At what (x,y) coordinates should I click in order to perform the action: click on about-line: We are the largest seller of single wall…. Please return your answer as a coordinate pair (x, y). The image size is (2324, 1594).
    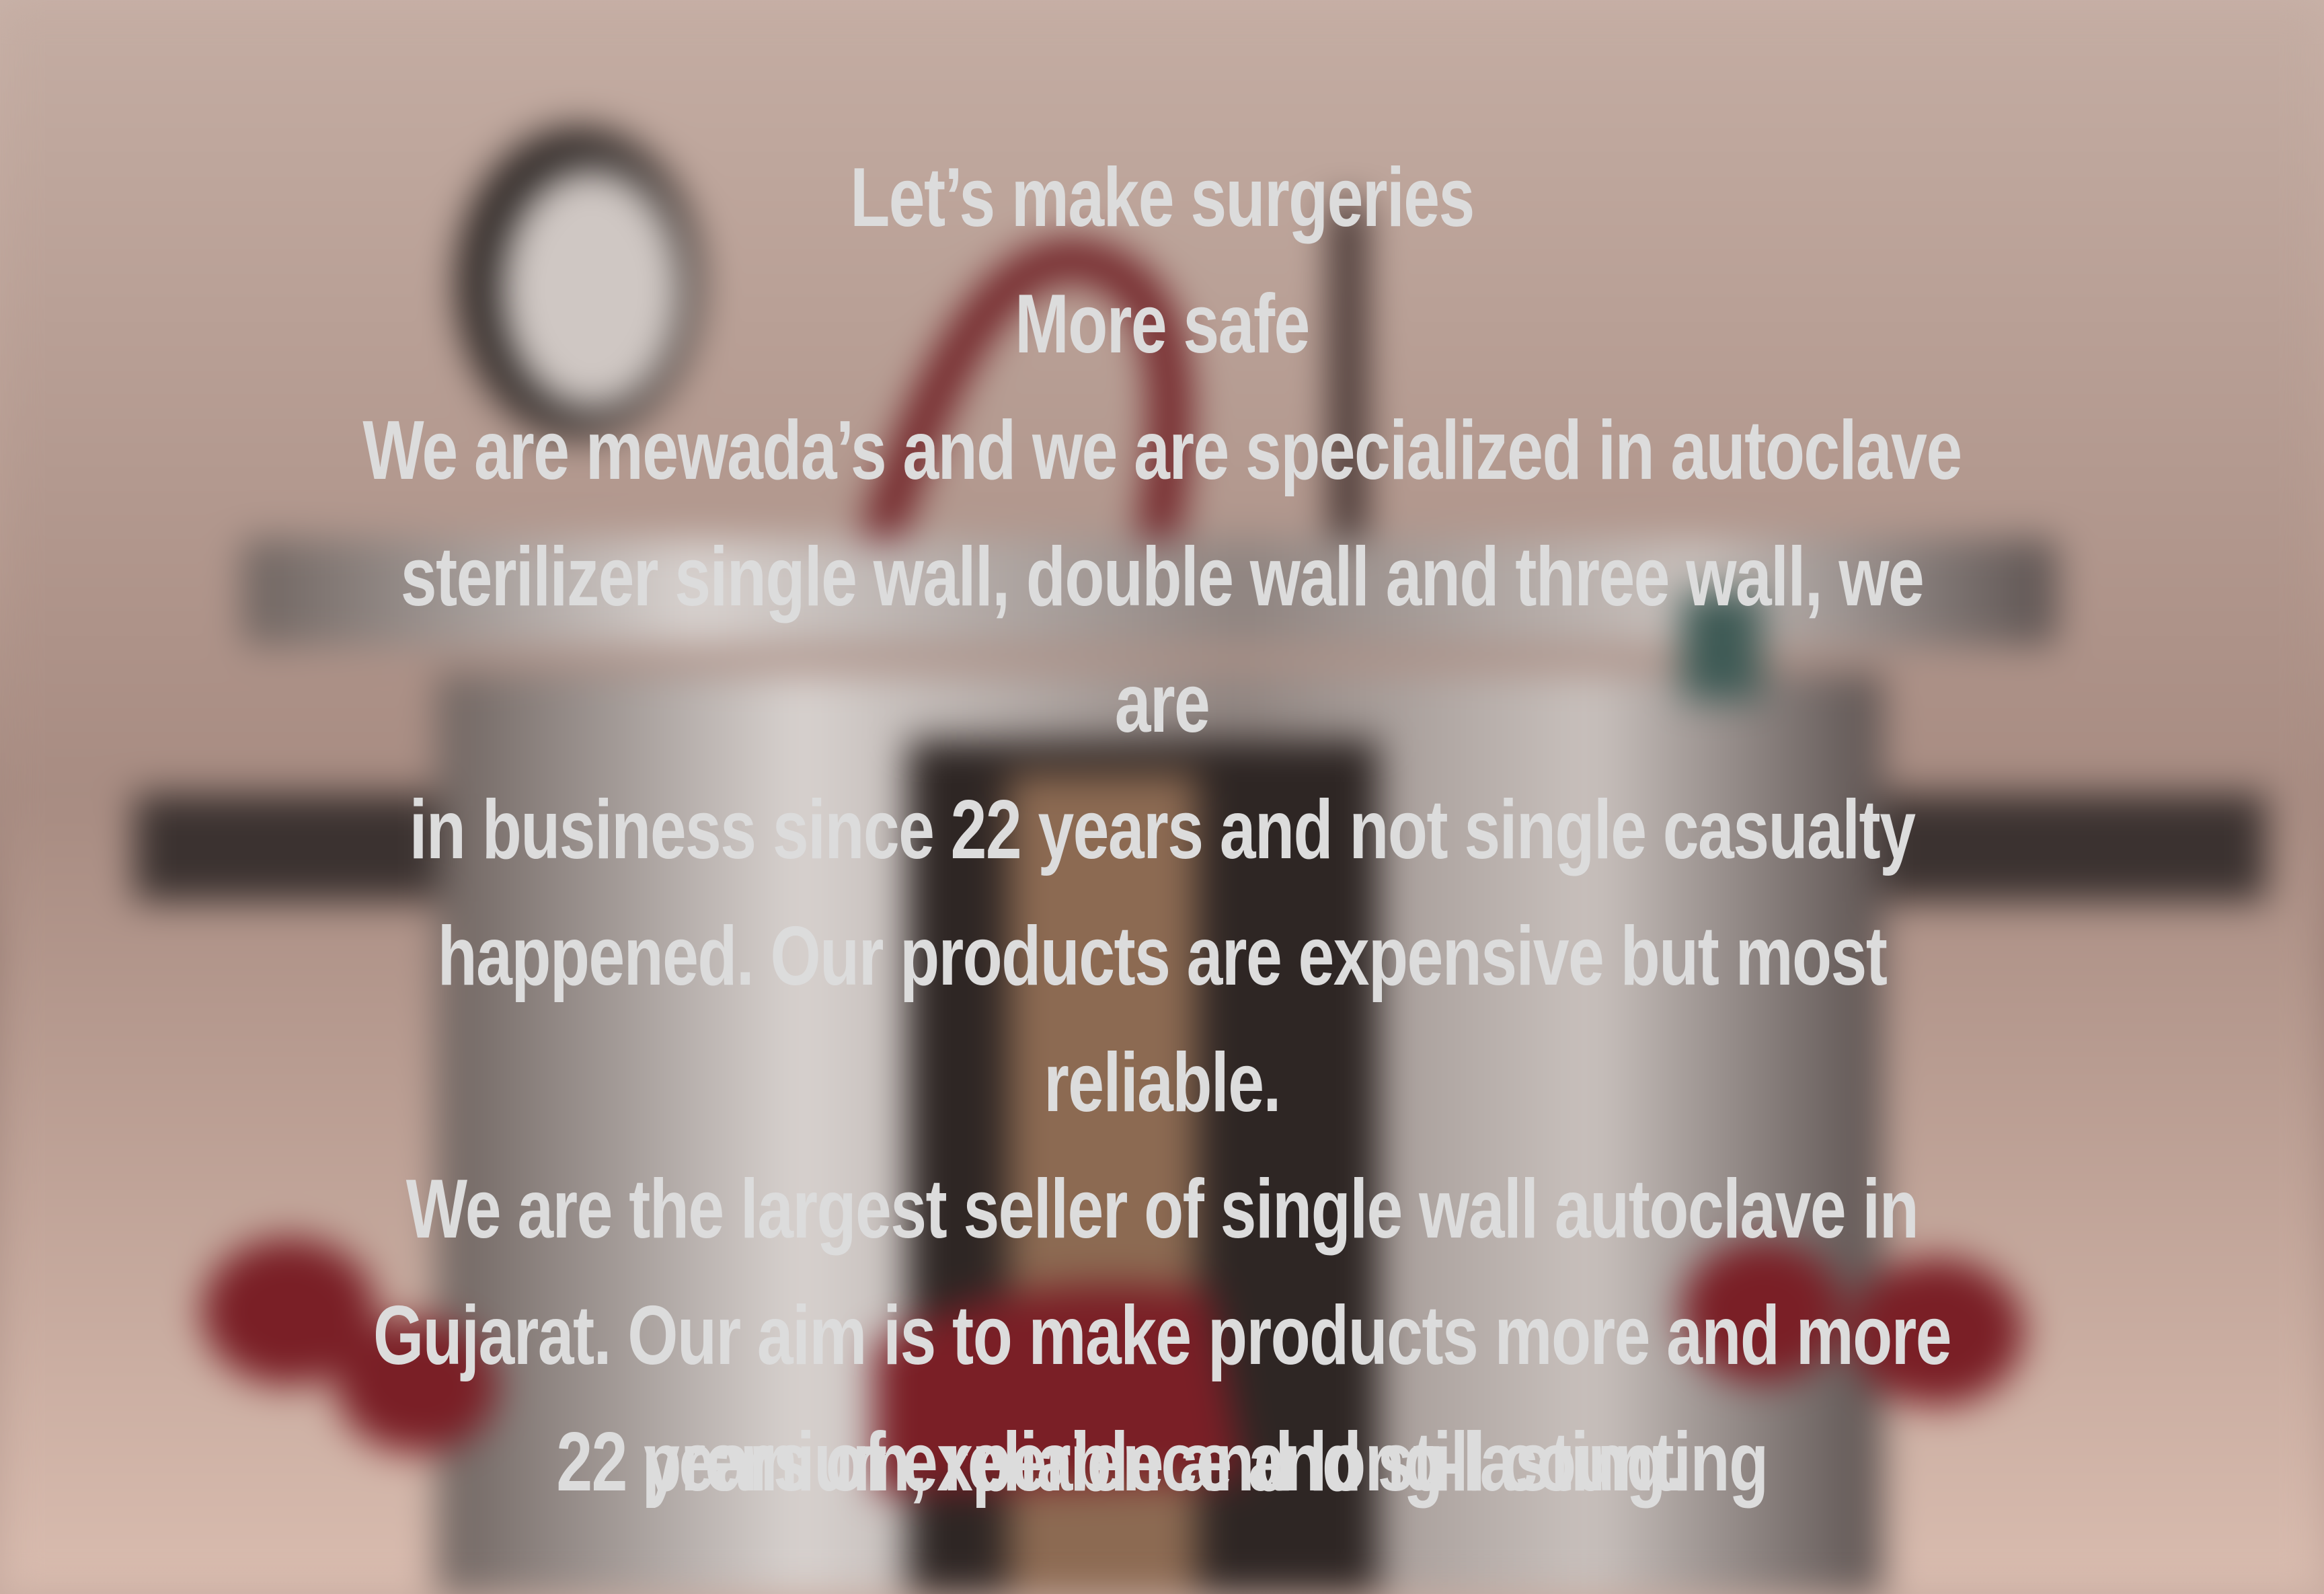
    Looking at the image, I should click on (1162, 1209).